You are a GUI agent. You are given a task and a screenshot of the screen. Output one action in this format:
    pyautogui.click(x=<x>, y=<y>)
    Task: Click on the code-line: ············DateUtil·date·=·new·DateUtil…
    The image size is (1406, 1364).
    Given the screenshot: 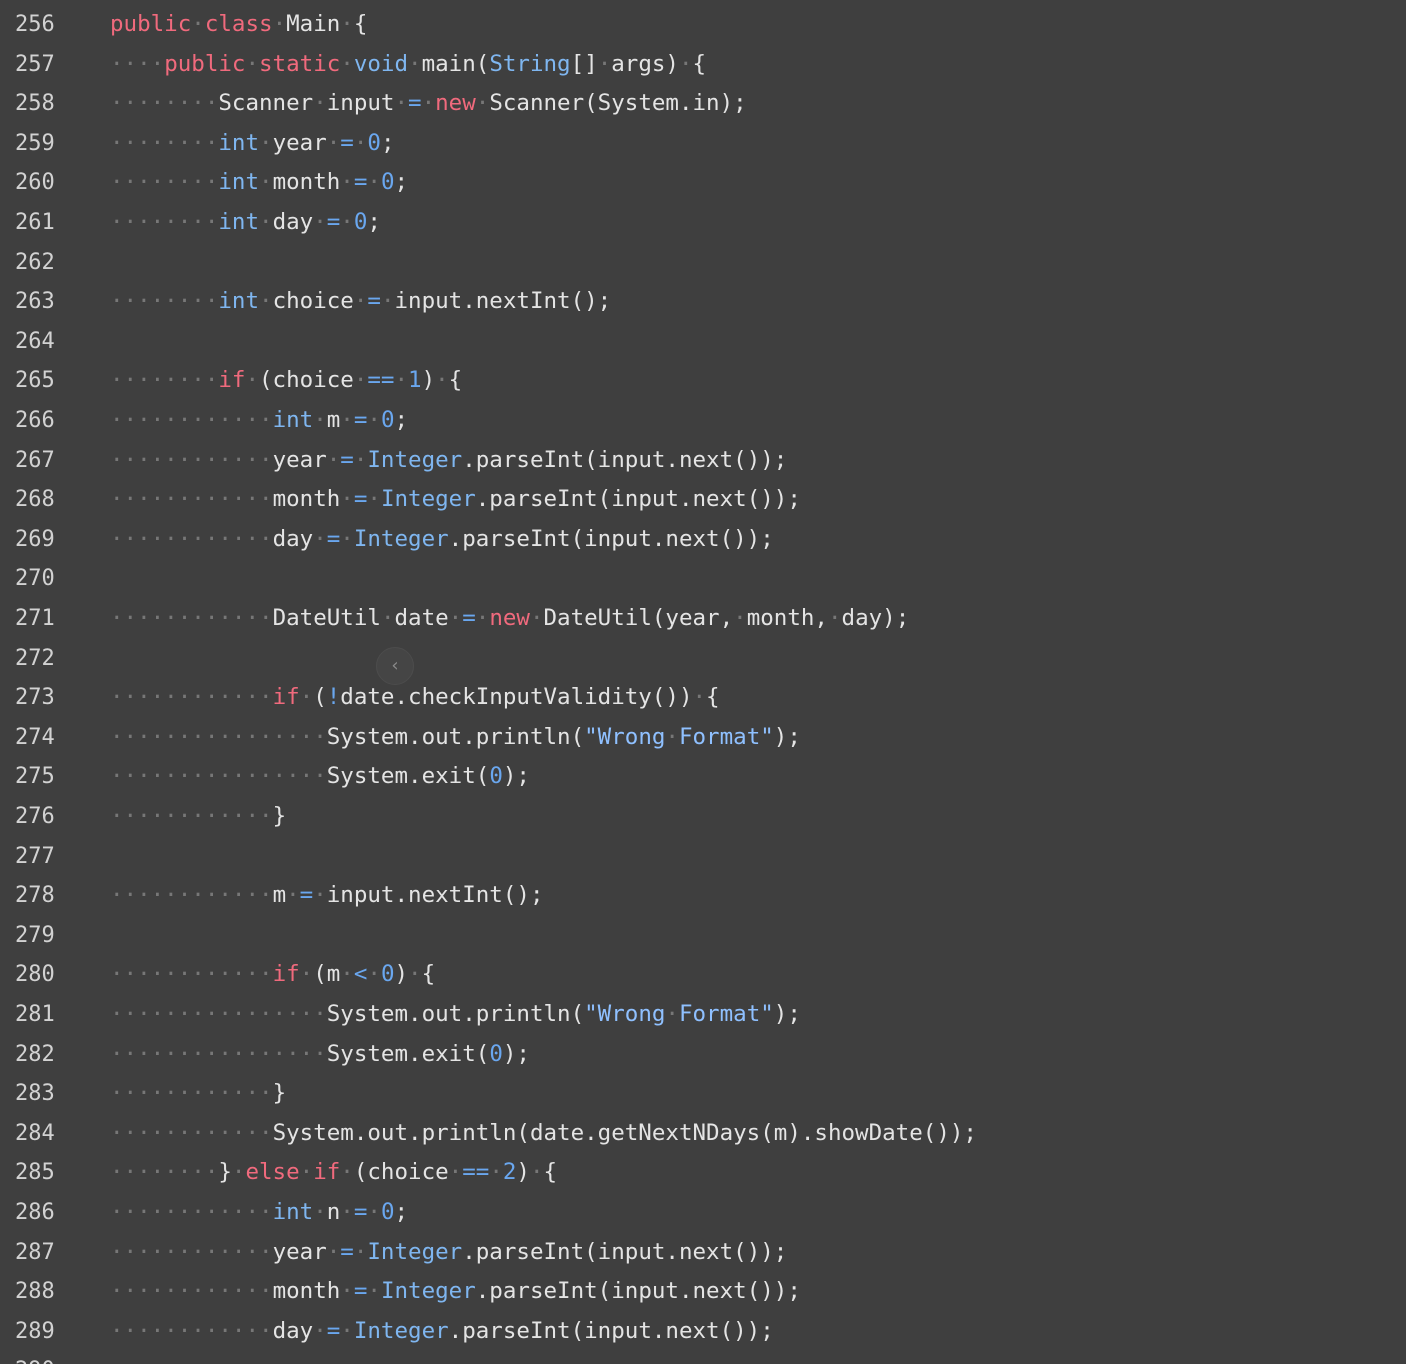 What is the action you would take?
    pyautogui.click(x=509, y=619)
    